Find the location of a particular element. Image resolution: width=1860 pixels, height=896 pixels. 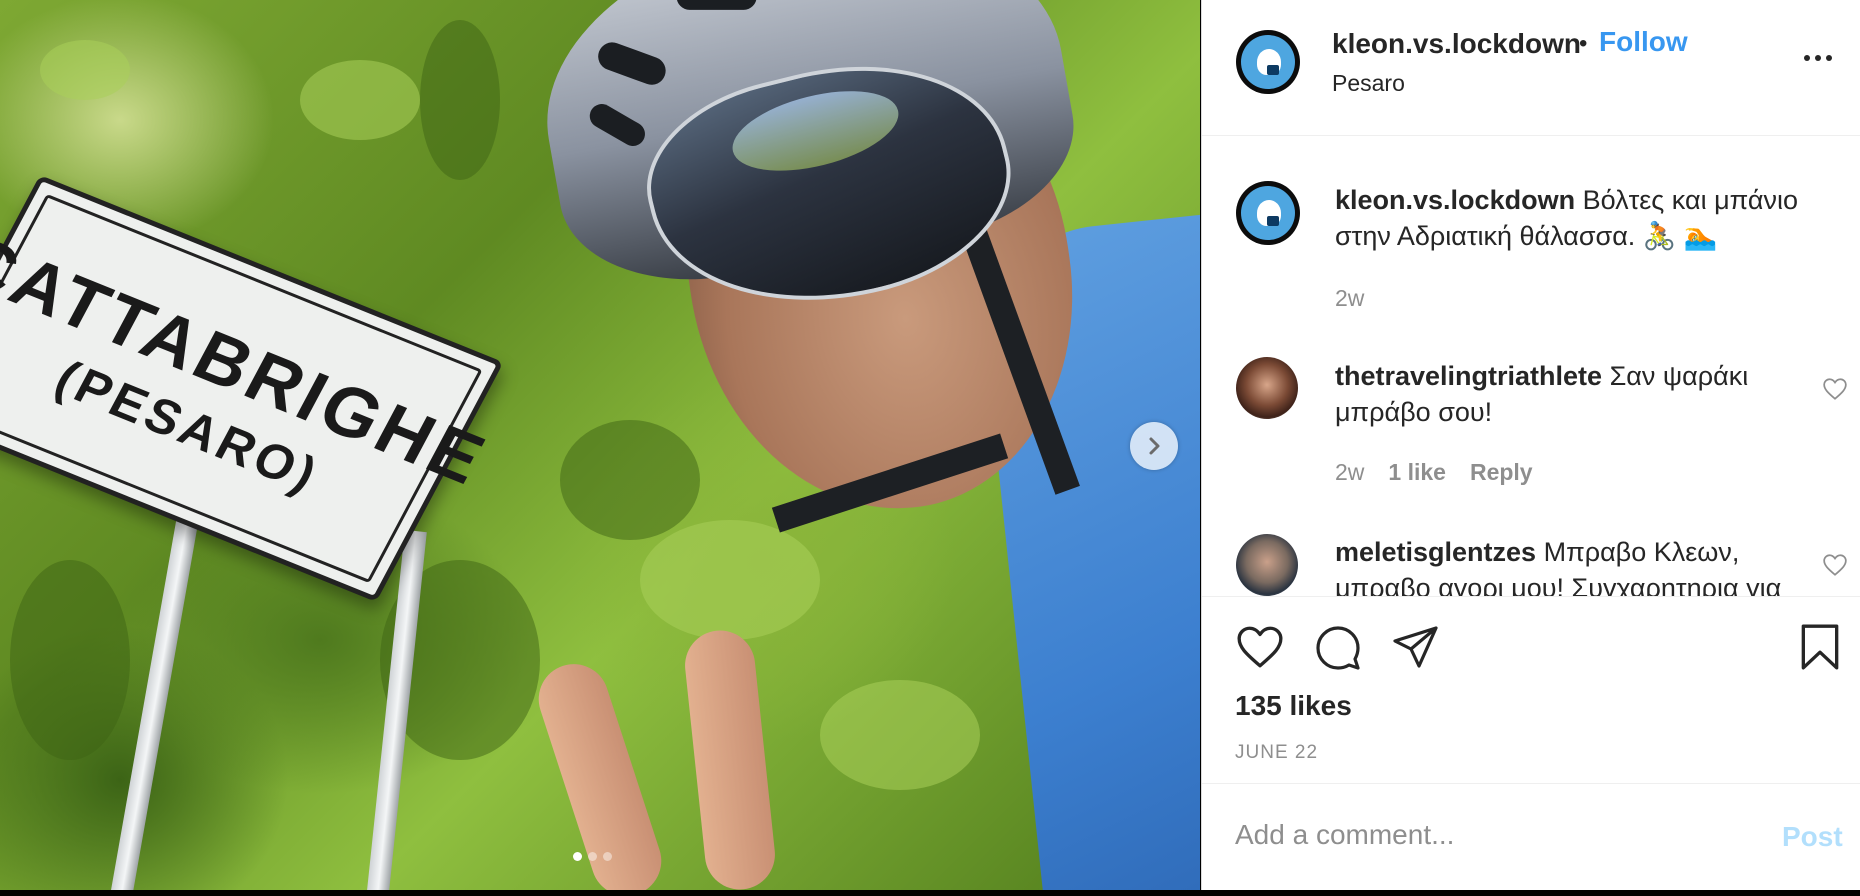

reply-button: Reply is located at coordinates (1501, 472).